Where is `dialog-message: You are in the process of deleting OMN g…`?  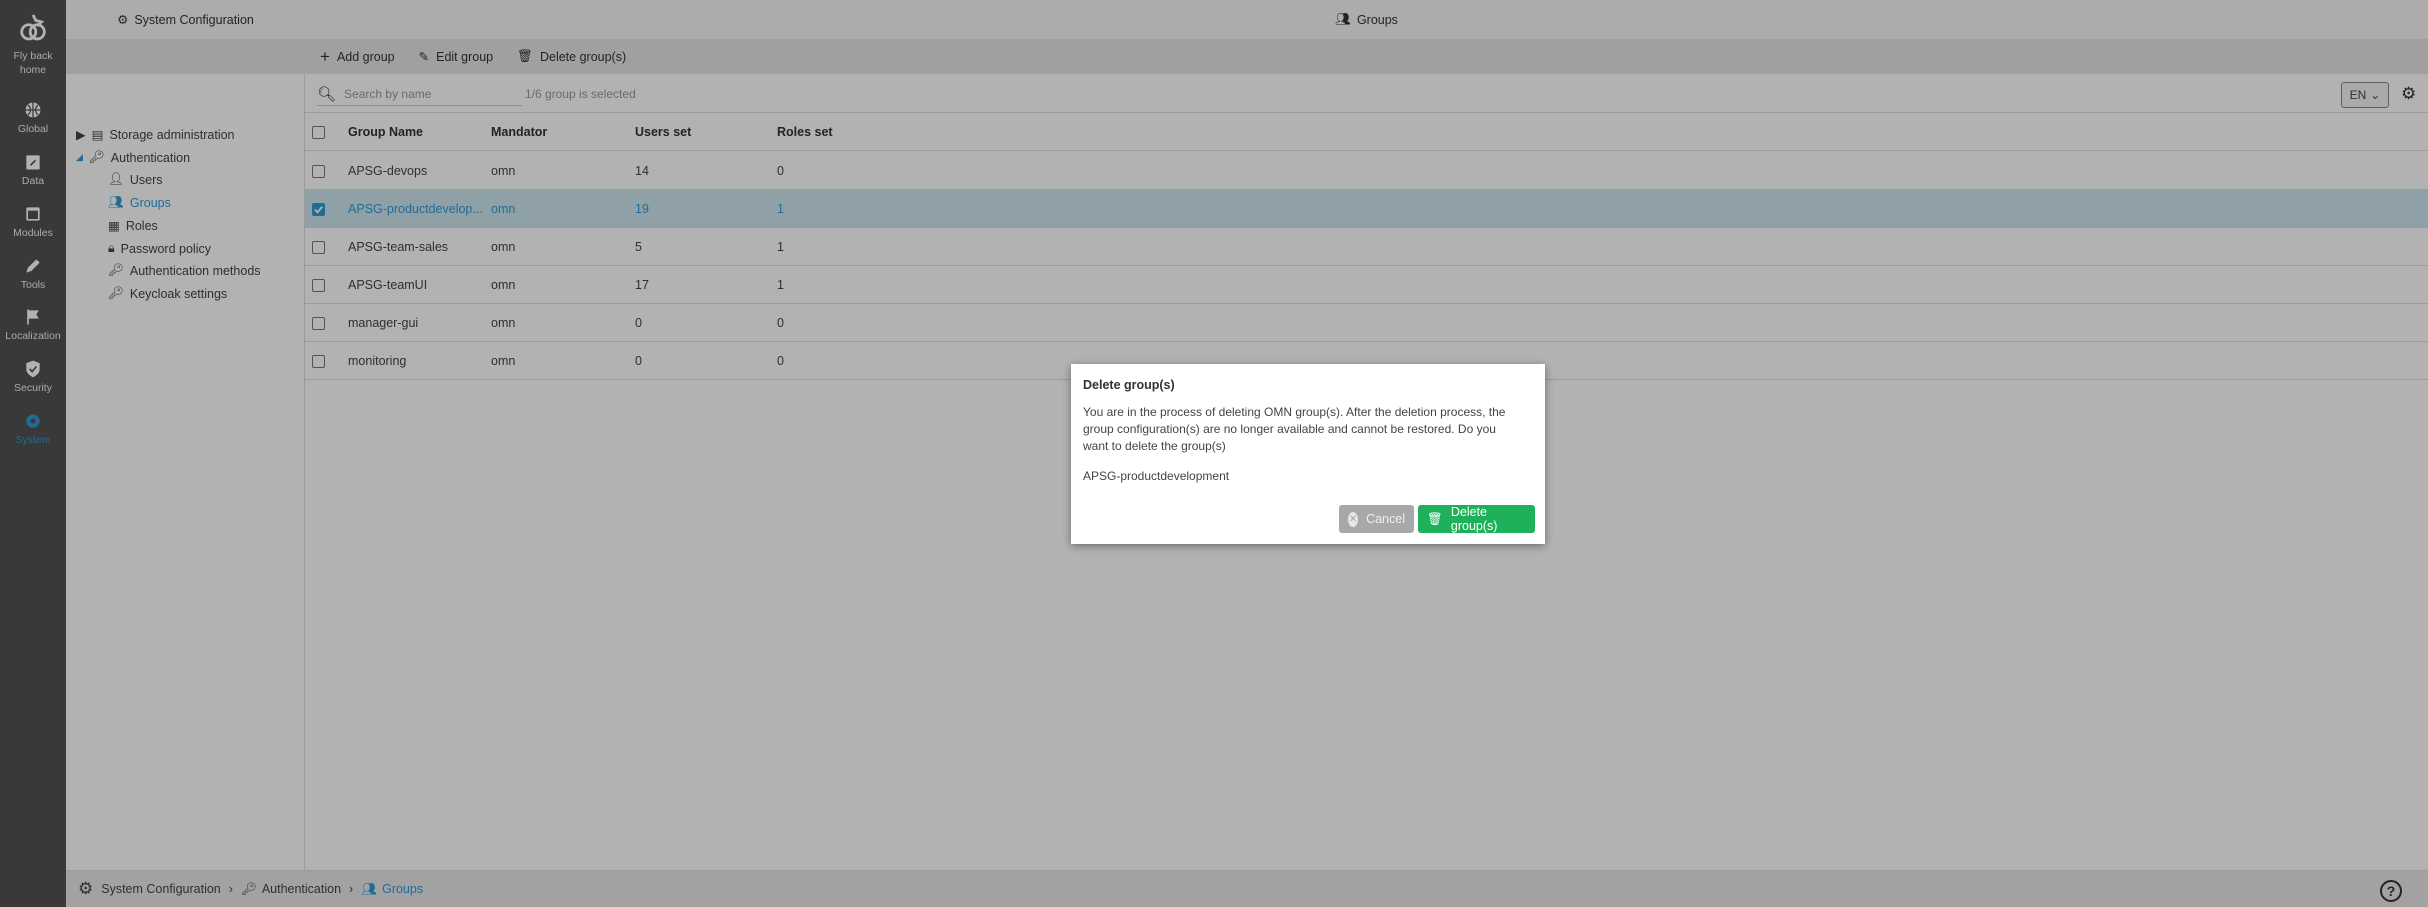 dialog-message: You are in the process of deleting OMN g… is located at coordinates (1294, 429).